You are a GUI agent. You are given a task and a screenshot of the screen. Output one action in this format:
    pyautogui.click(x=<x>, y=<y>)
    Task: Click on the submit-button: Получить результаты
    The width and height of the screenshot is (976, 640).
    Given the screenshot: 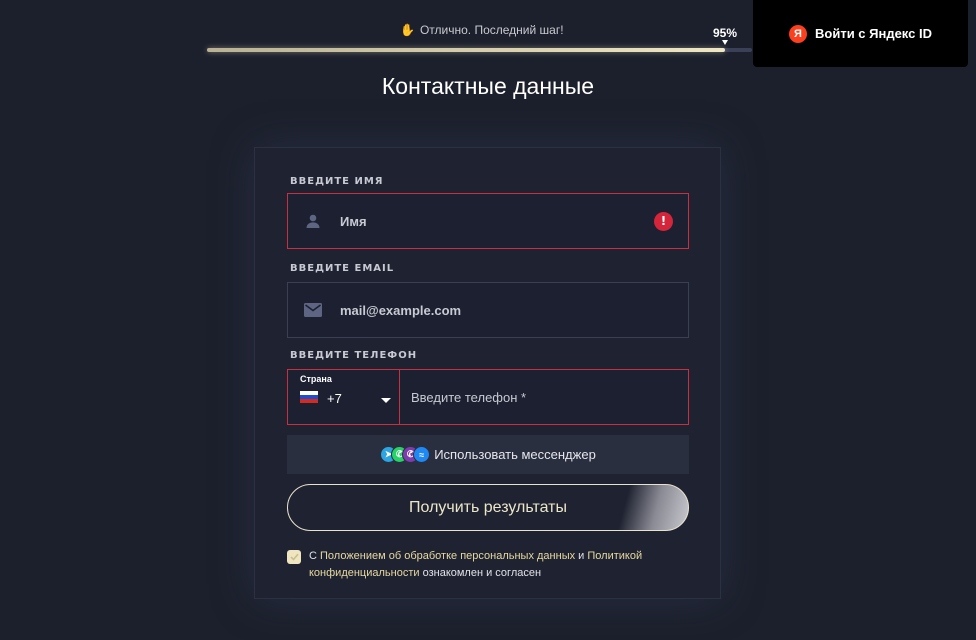 What is the action you would take?
    pyautogui.click(x=488, y=507)
    